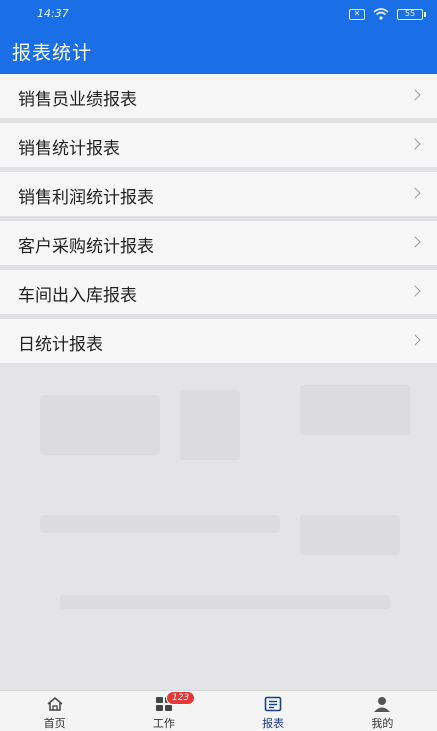 Image resolution: width=437 pixels, height=731 pixels. What do you see at coordinates (218, 196) in the screenshot?
I see `menu-item-sales-profit: 销售利润统计报表` at bounding box center [218, 196].